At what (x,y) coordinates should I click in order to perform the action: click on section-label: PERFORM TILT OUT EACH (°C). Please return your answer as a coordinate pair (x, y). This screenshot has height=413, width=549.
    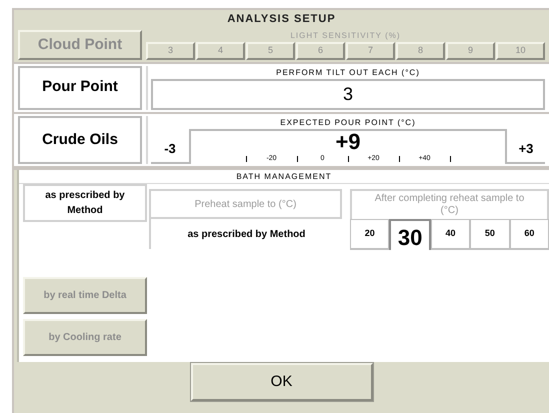
    Looking at the image, I should click on (348, 72).